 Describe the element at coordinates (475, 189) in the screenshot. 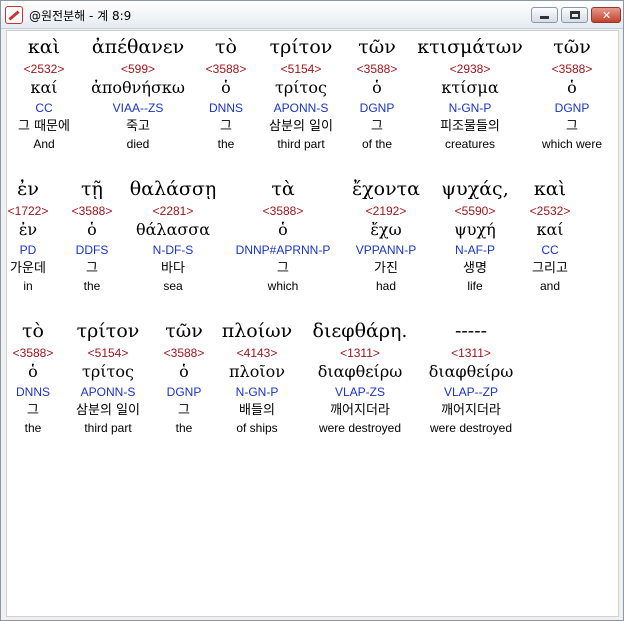

I see `greek-word: ψυχάς,` at that location.